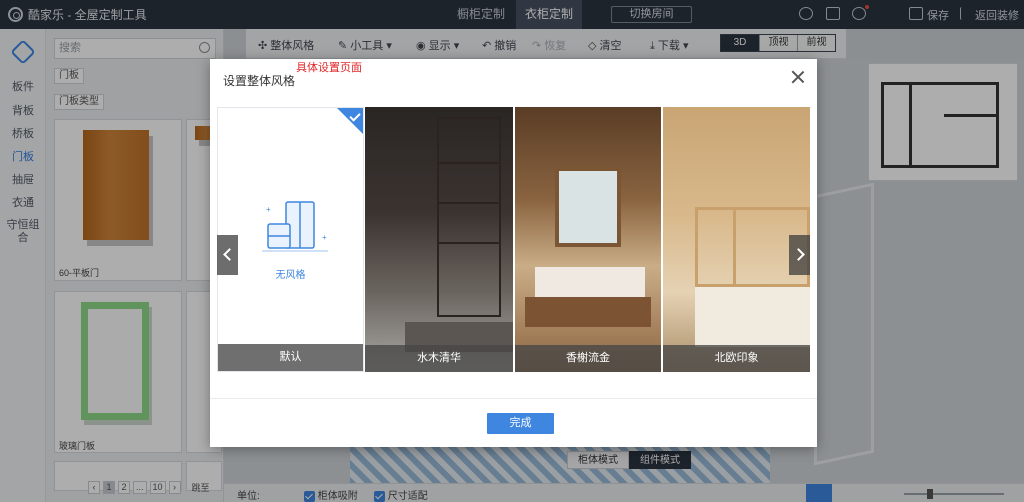 The width and height of the screenshot is (1024, 502). What do you see at coordinates (469, 217) in the screenshot?
I see `shelf-image` at bounding box center [469, 217].